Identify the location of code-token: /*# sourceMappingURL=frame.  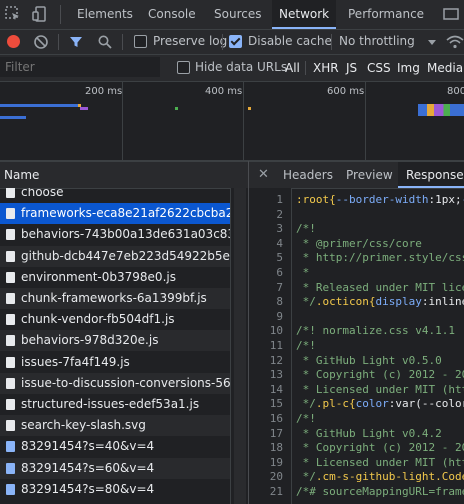
(380, 491).